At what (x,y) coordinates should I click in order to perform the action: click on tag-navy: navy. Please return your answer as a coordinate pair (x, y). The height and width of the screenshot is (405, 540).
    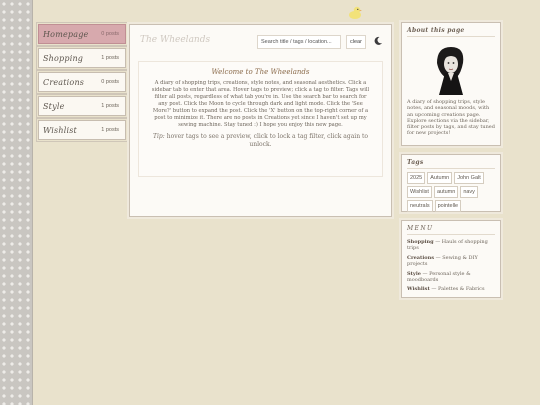
    Looking at the image, I should click on (469, 192).